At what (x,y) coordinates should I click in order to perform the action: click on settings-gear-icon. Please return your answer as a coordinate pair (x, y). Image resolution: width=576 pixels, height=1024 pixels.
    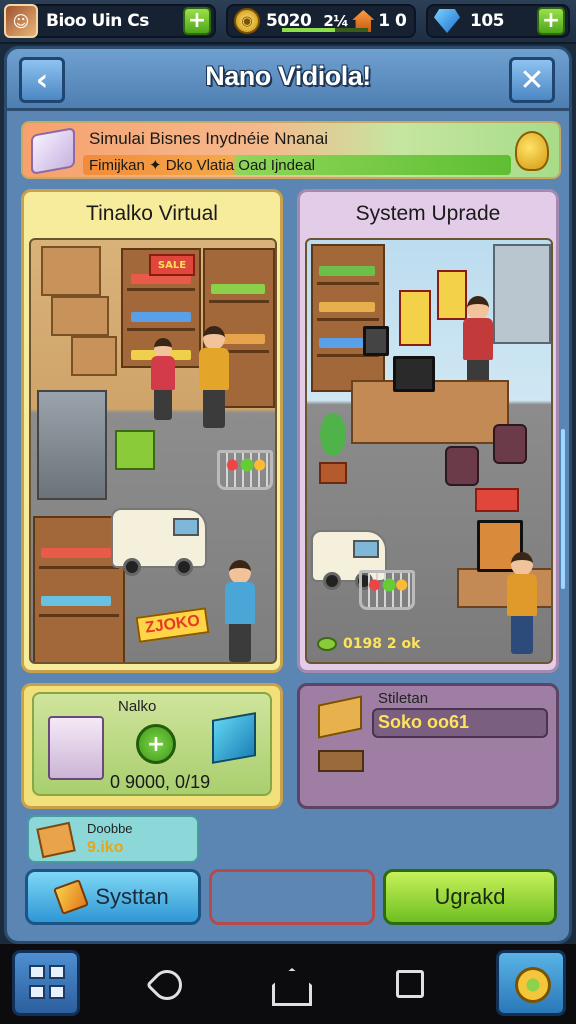
    Looking at the image, I should click on (533, 985).